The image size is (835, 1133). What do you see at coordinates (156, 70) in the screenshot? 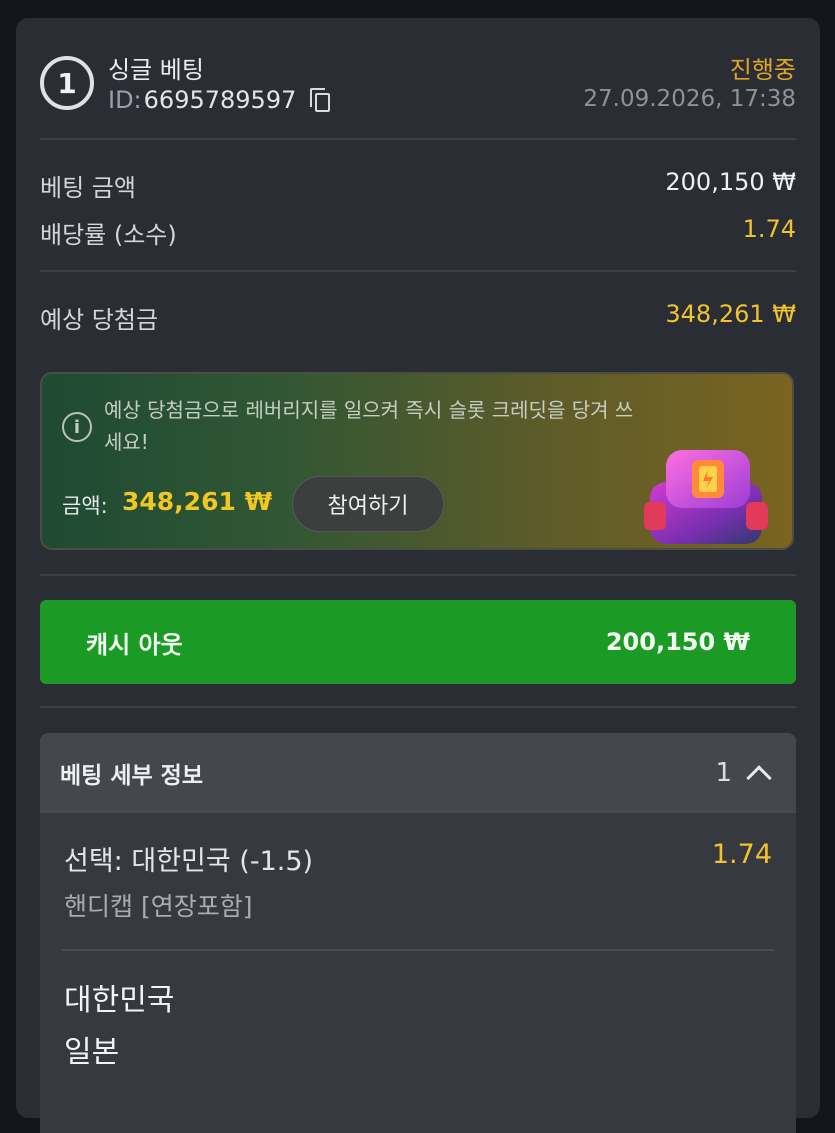
I see `bet-type: 싱글 베팅` at bounding box center [156, 70].